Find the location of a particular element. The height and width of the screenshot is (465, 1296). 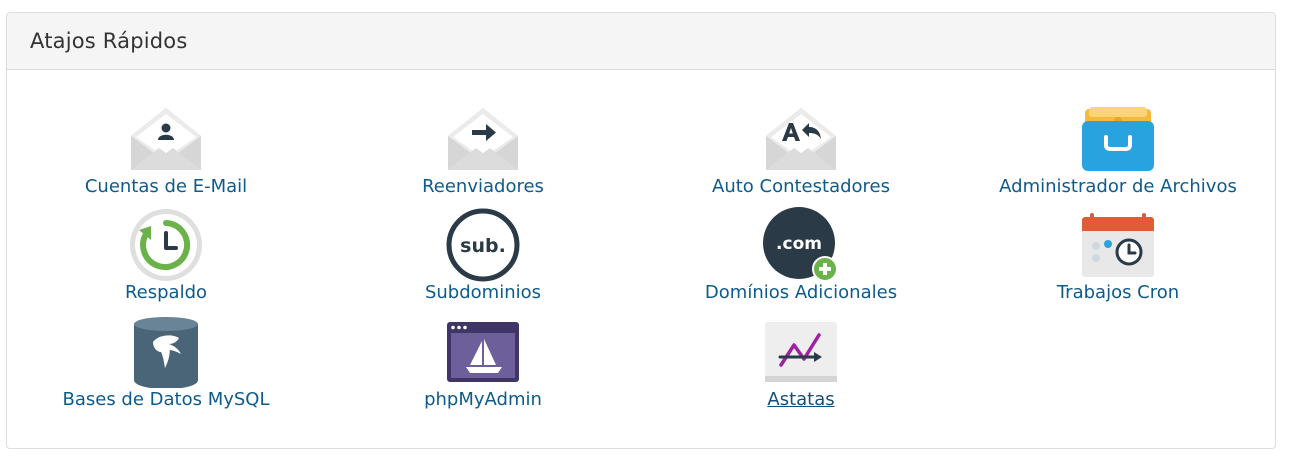

shortcut-forwarders: Reenviadores is located at coordinates (483, 150).